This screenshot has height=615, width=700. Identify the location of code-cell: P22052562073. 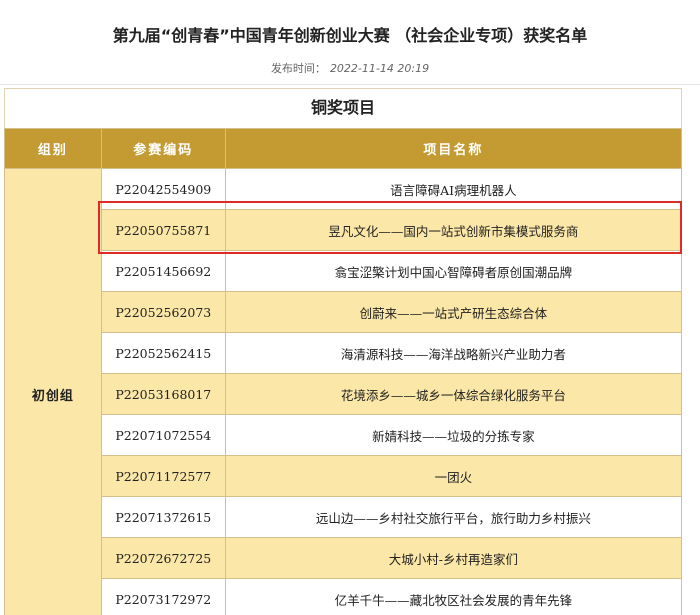
(163, 312).